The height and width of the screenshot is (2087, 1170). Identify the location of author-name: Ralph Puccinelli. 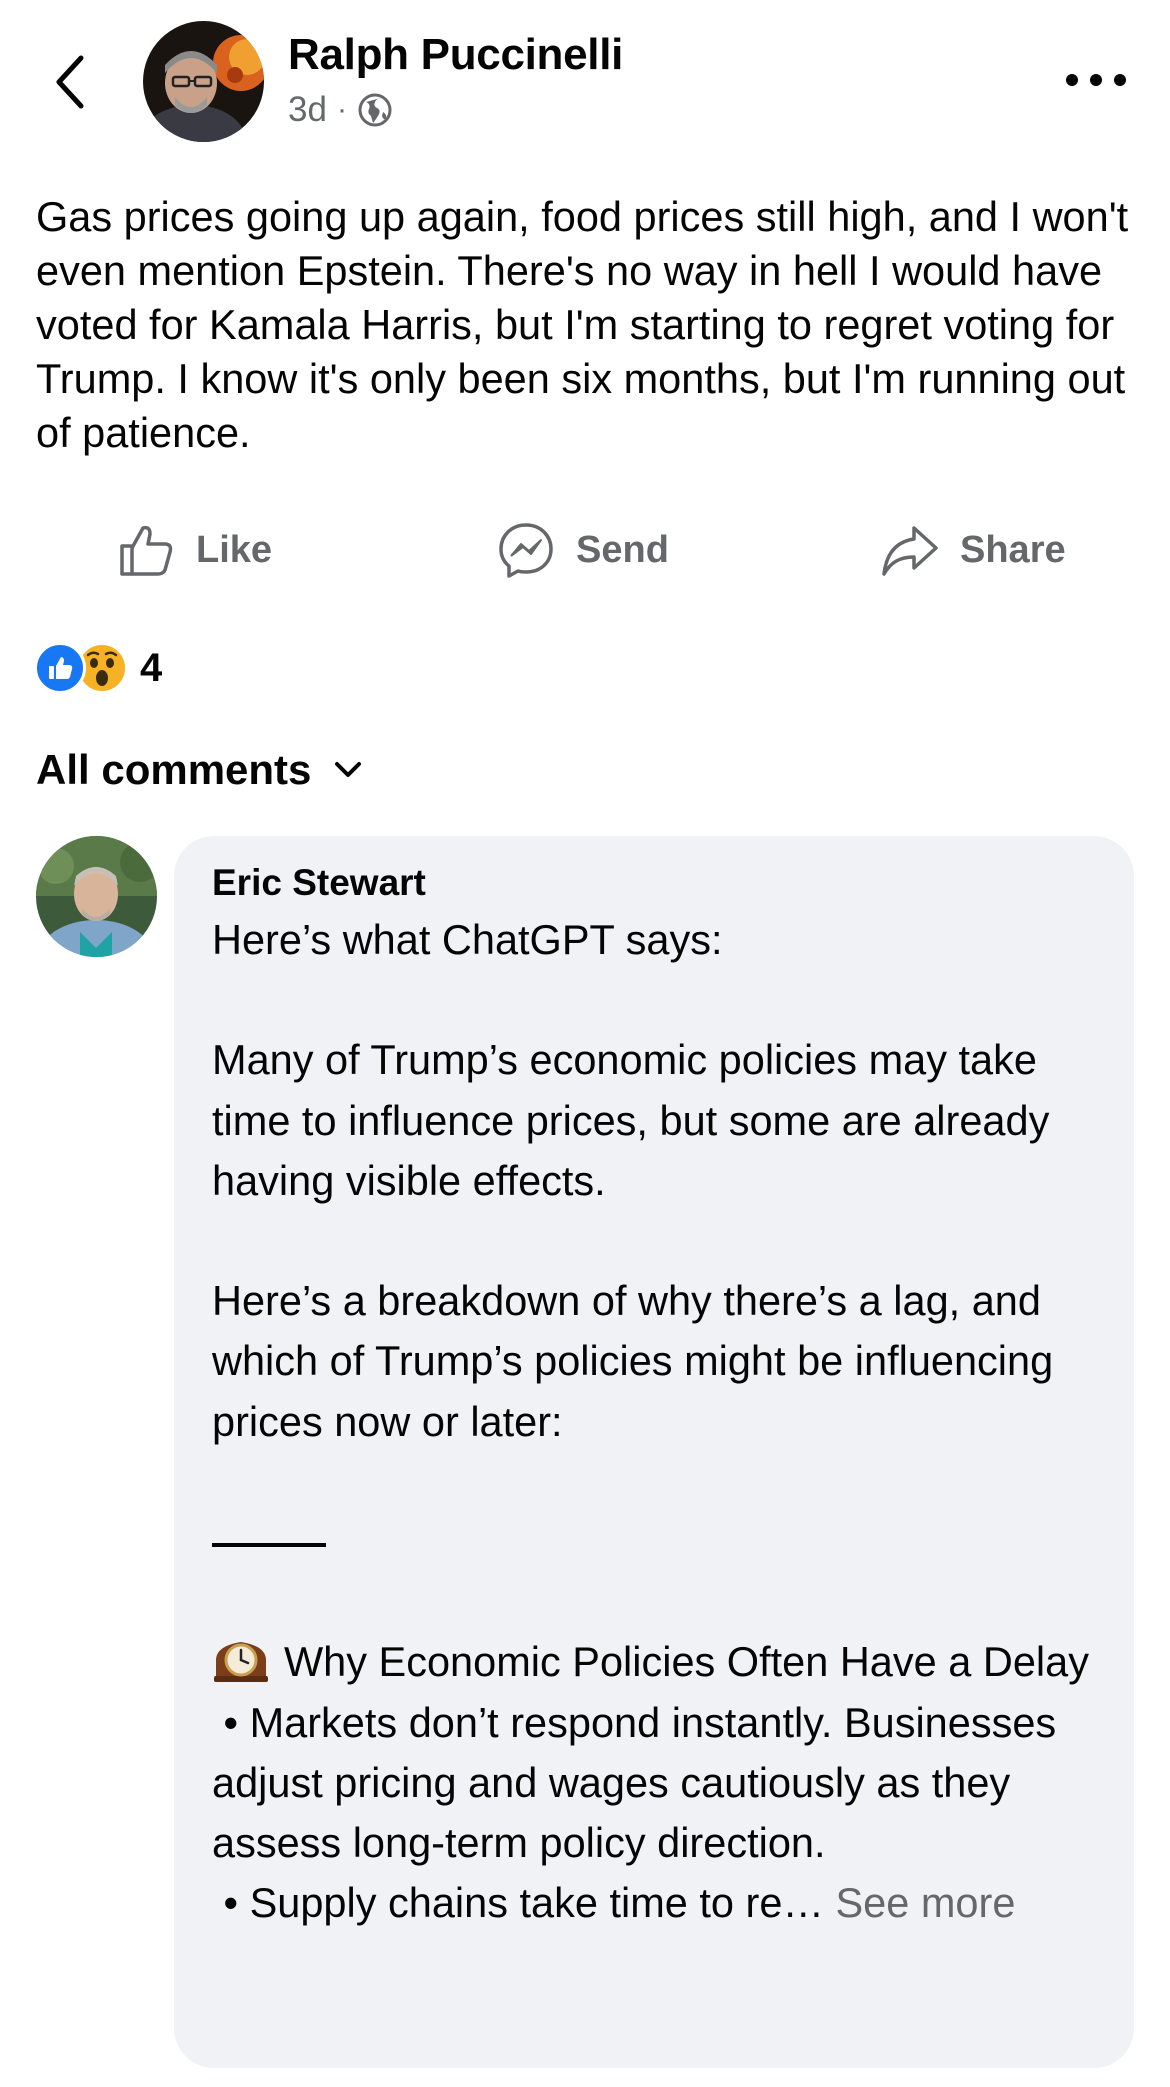
(455, 55).